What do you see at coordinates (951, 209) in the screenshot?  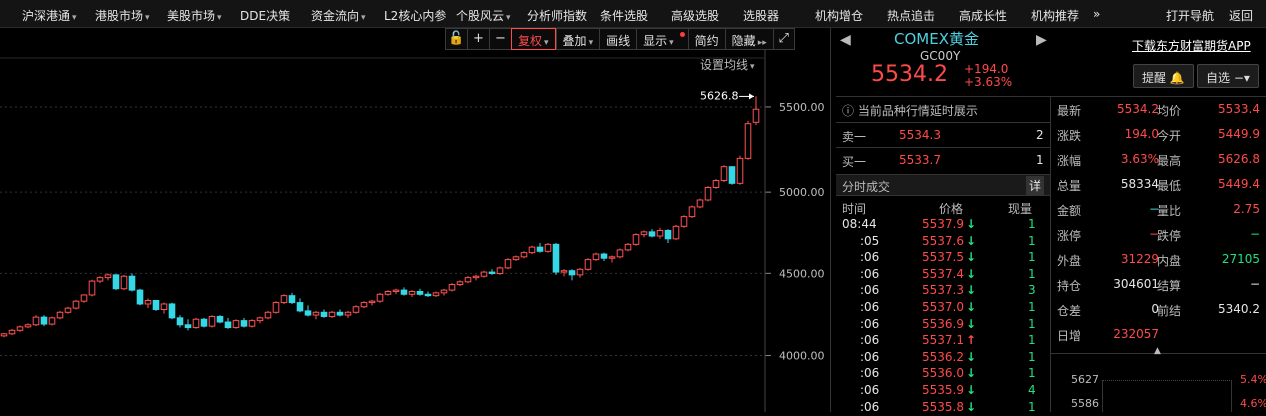 I see `col-price: 价格` at bounding box center [951, 209].